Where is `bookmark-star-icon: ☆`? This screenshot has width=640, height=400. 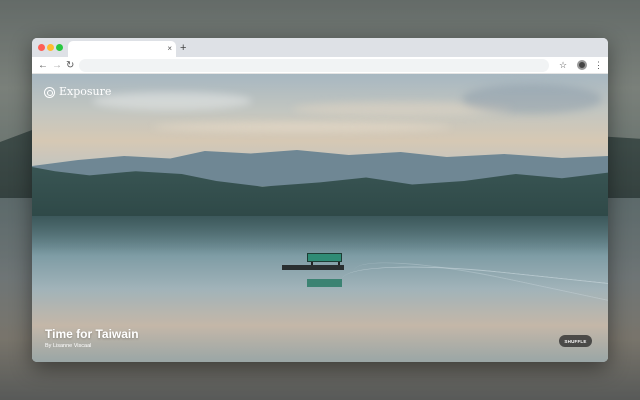
bookmark-star-icon: ☆ is located at coordinates (563, 65).